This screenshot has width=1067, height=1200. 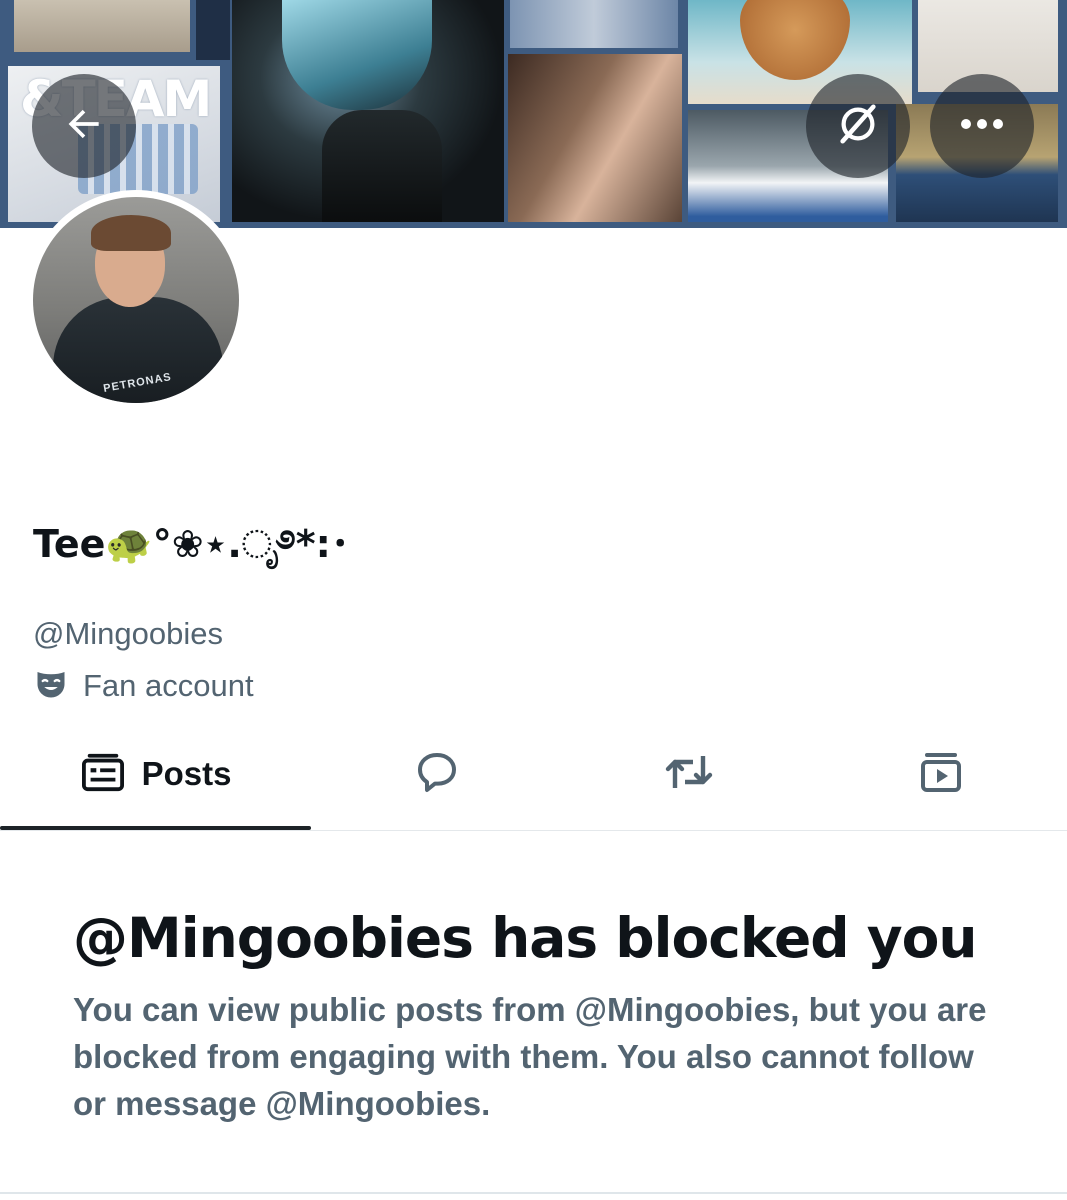 I want to click on theater-mask-icon, so click(x=51, y=686).